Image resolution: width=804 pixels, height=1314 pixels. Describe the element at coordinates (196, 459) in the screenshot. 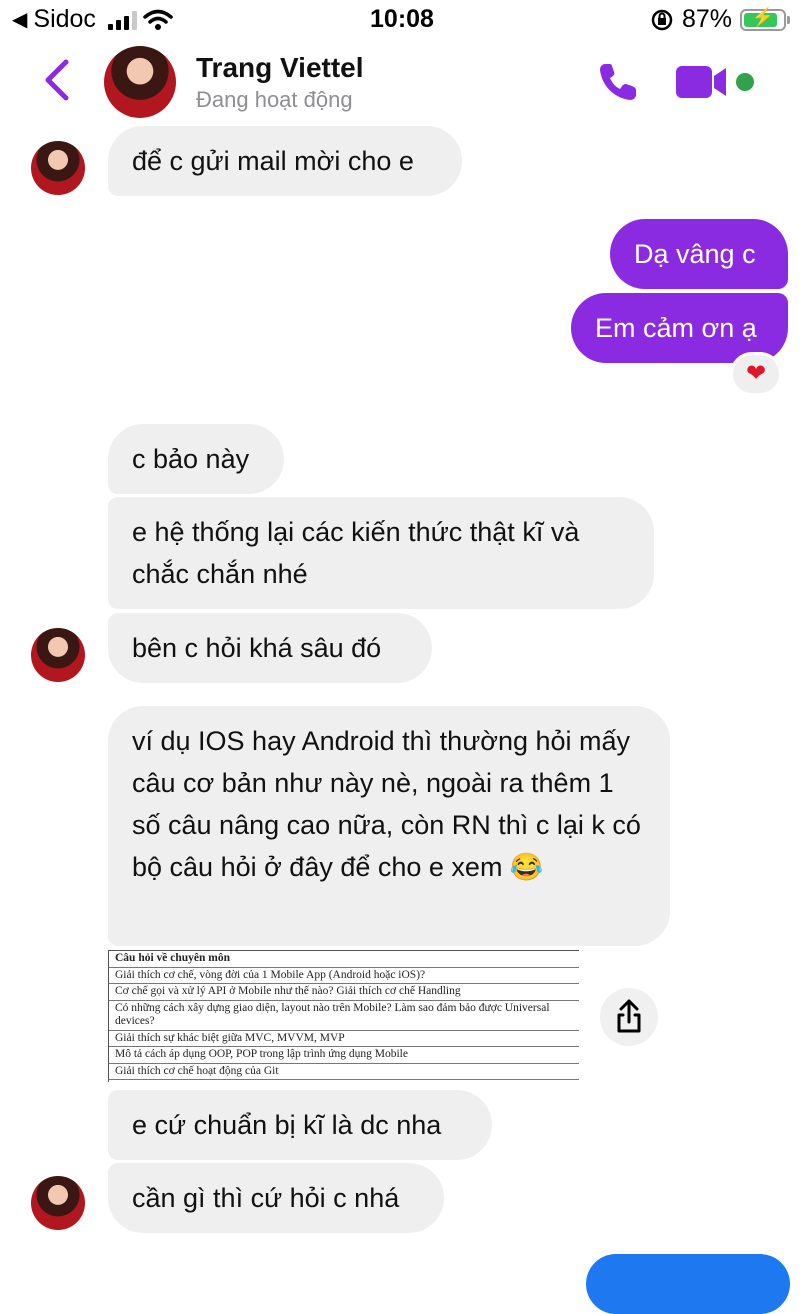

I see `message-incoming: c bảo này` at that location.